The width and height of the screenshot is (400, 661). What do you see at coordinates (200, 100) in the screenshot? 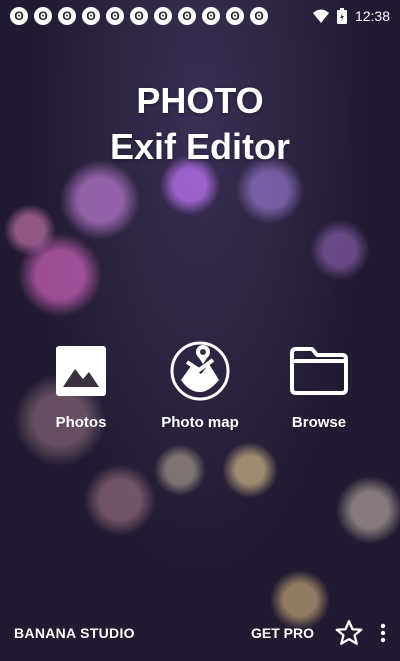
I see `title-line-1: PHOTO` at bounding box center [200, 100].